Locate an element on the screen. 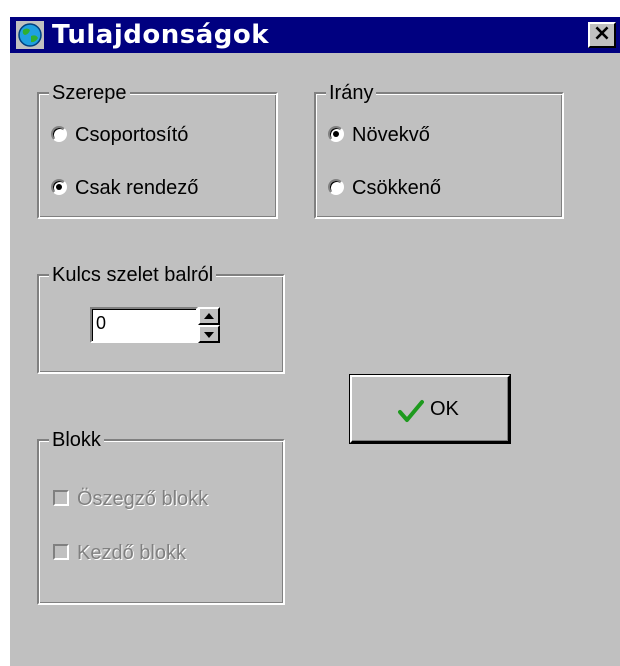  checkmark-icon is located at coordinates (411, 411).